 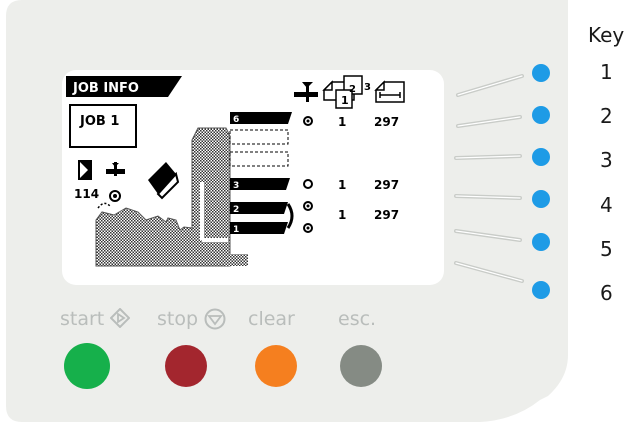 I want to click on esc-button, so click(x=361, y=366).